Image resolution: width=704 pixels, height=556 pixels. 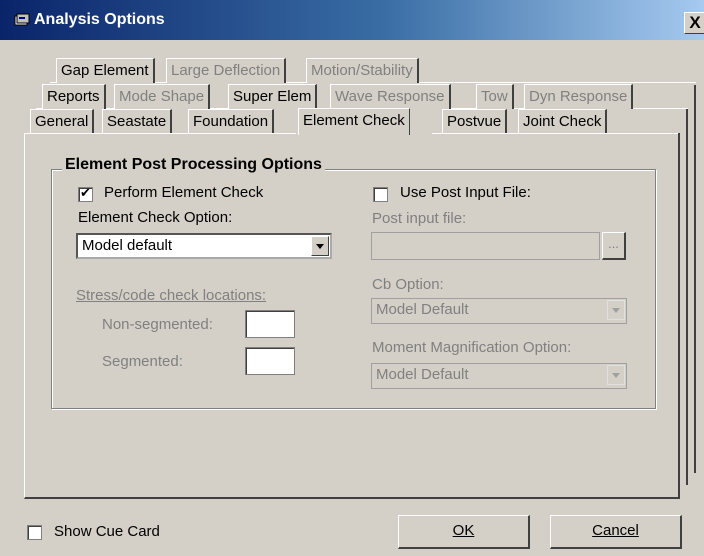 I want to click on moment-magnification-label: Moment Magnification Option:, so click(x=472, y=347).